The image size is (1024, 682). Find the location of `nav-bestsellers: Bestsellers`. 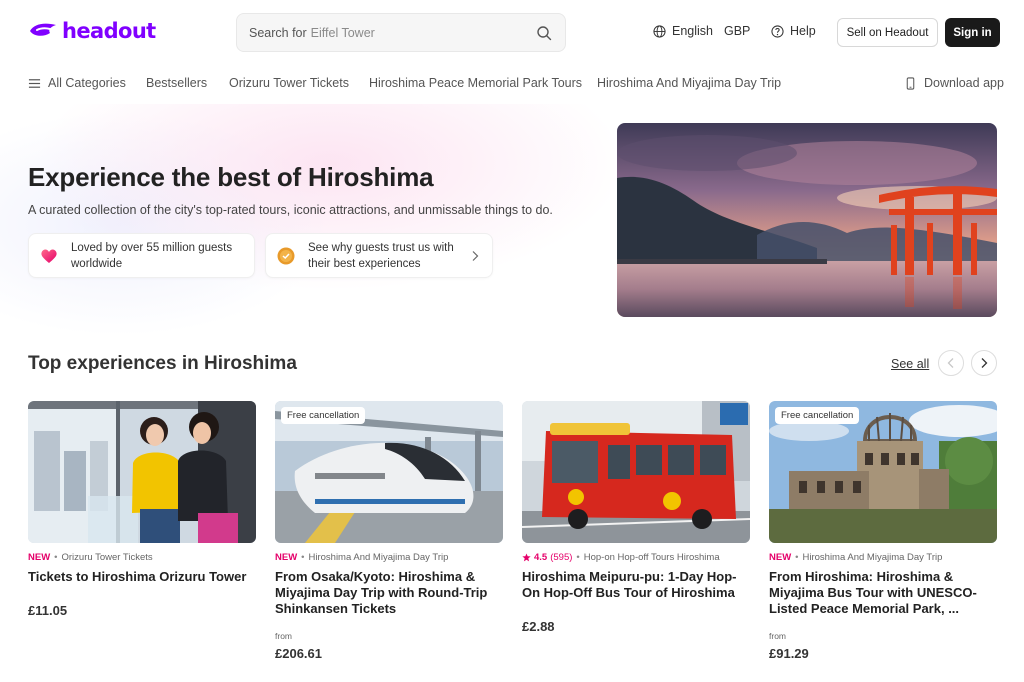

nav-bestsellers: Bestsellers is located at coordinates (176, 83).